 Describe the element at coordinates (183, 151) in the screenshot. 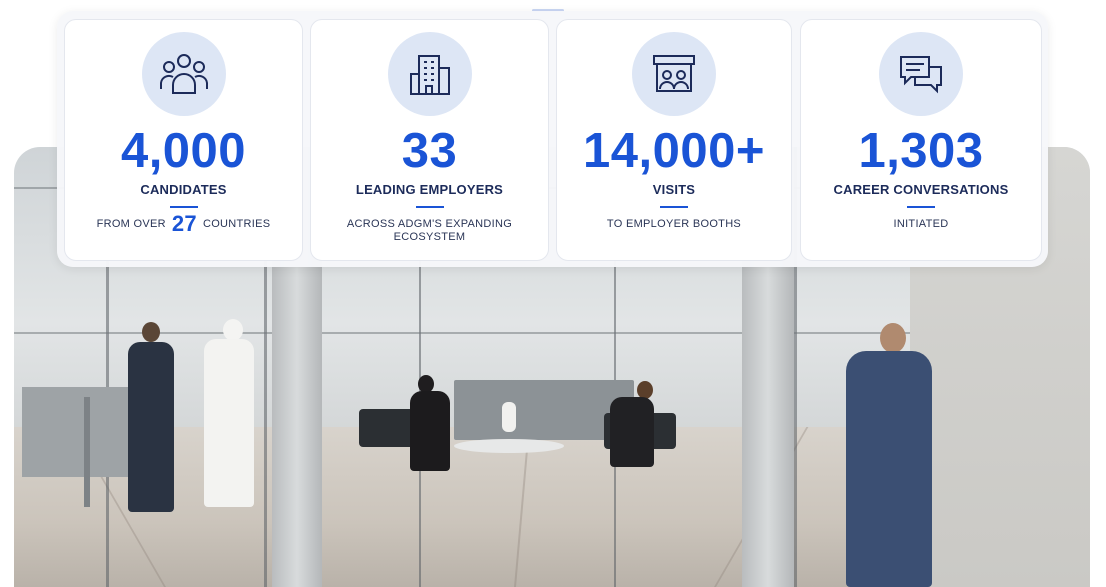

I see `candidates-value: 4,000` at that location.